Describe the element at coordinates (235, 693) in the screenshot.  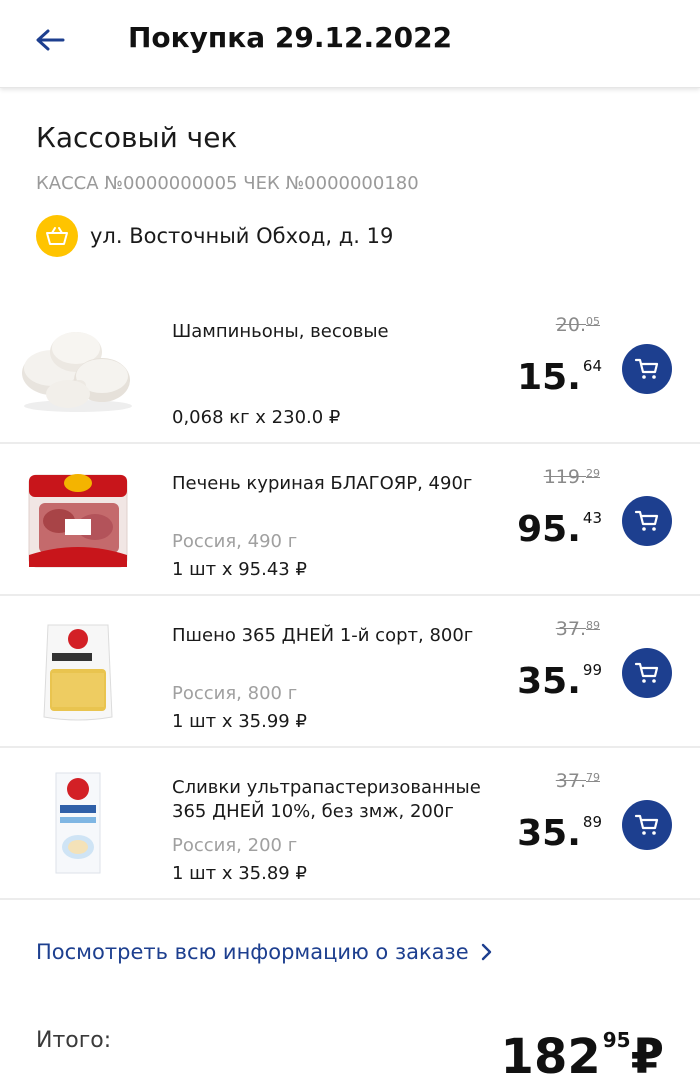
I see `item-origin: Россия, 800 г` at that location.